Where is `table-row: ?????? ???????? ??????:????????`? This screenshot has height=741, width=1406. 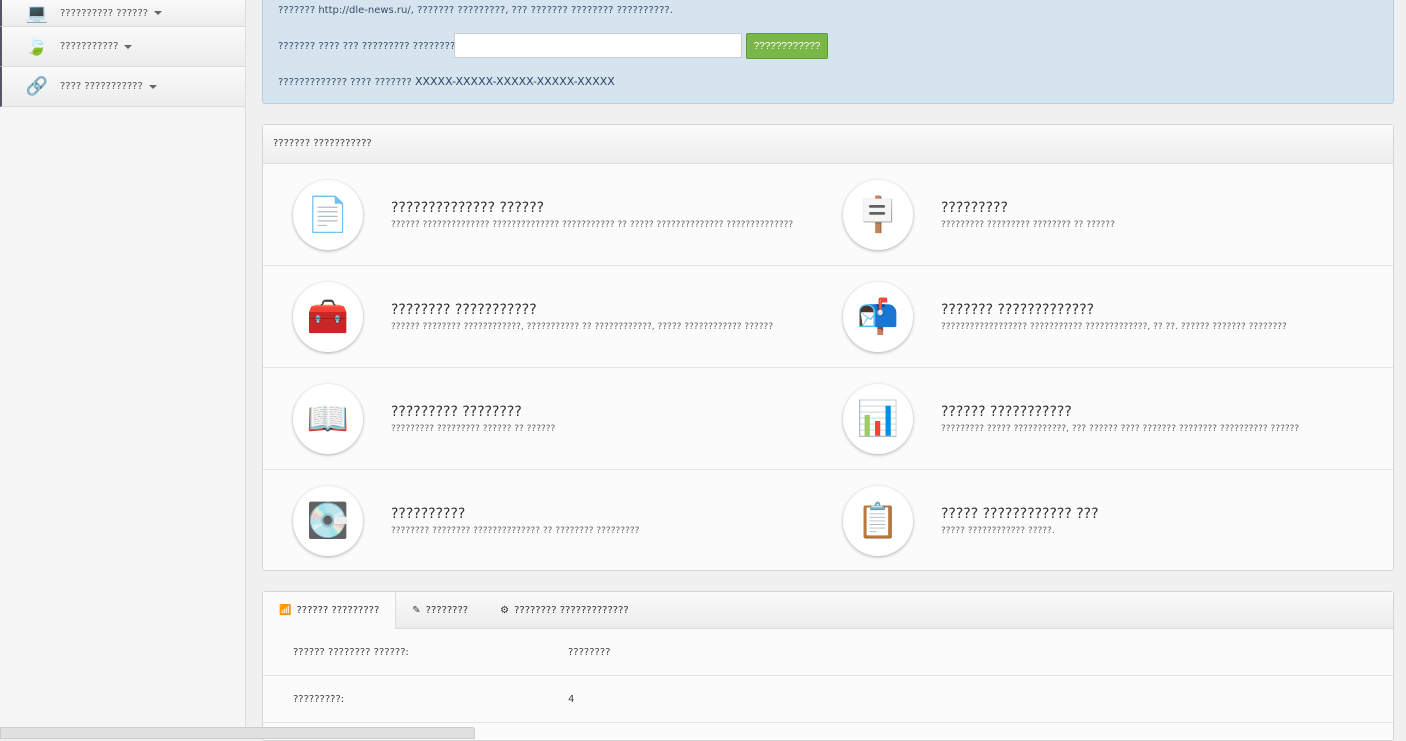
table-row: ?????? ???????? ??????:???????? is located at coordinates (828, 652).